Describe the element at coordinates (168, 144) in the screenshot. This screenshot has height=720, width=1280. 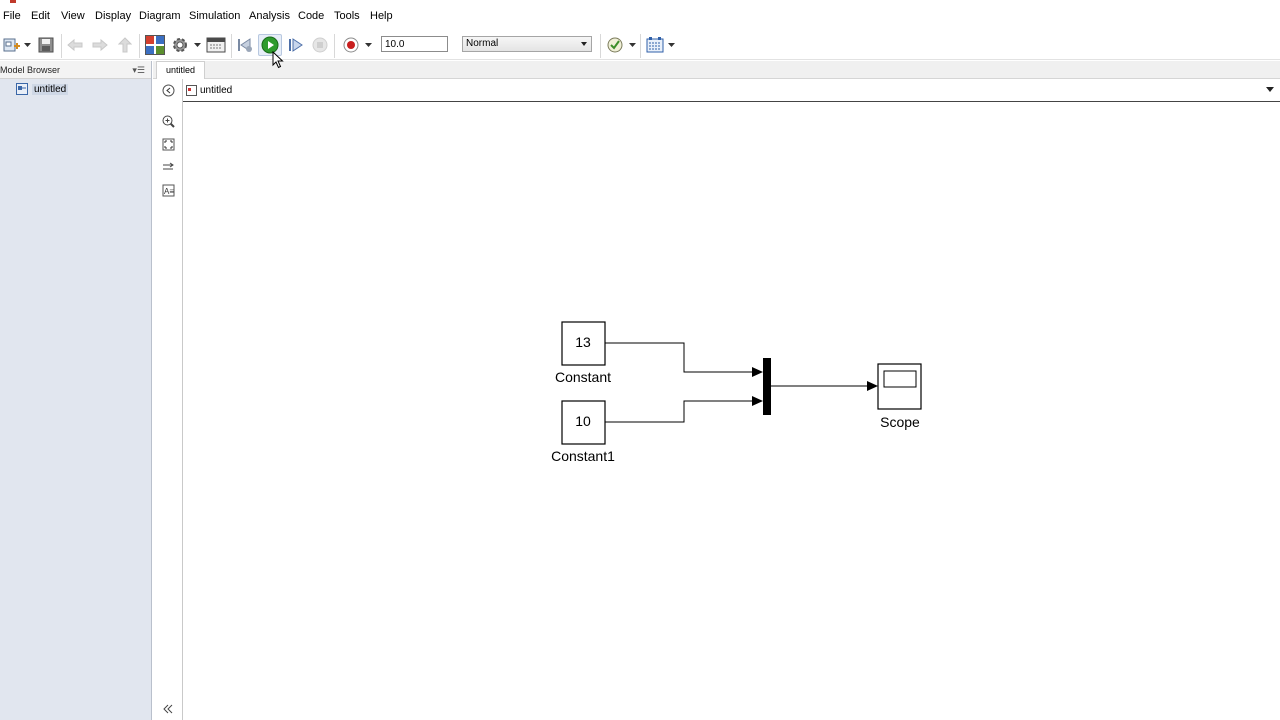
I see `fit-to-view-icon` at that location.